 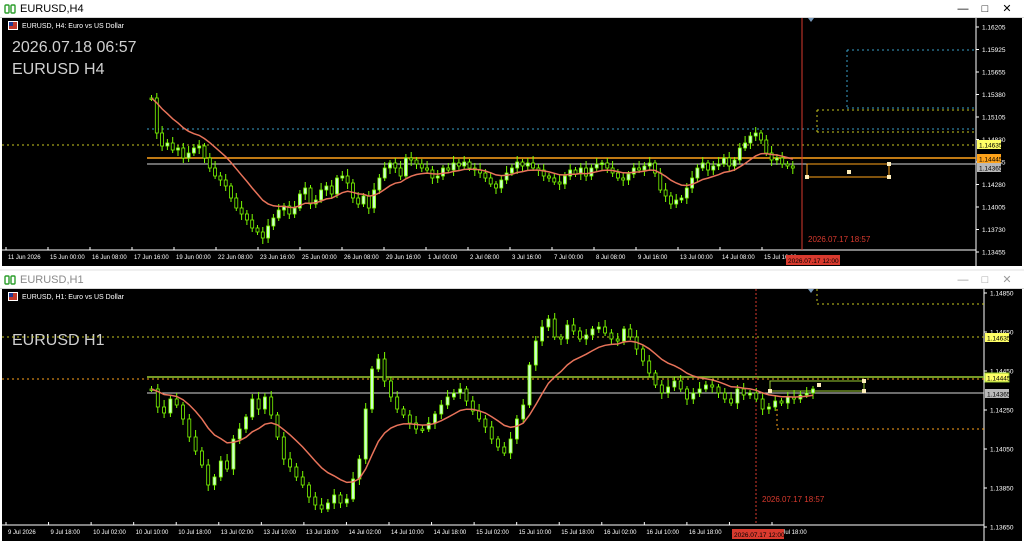 I want to click on time-axis-label: 14 Jul 10:00, so click(x=407, y=533).